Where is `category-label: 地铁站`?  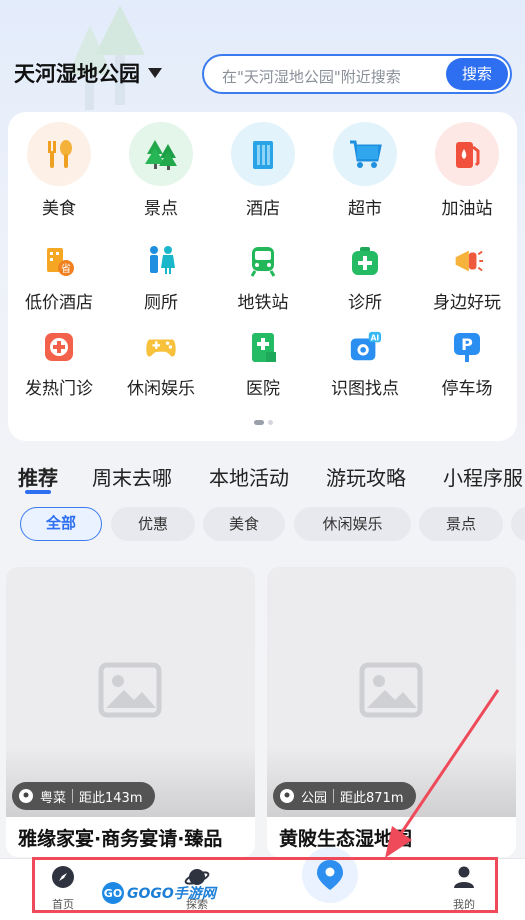
category-label: 地铁站 is located at coordinates (263, 303).